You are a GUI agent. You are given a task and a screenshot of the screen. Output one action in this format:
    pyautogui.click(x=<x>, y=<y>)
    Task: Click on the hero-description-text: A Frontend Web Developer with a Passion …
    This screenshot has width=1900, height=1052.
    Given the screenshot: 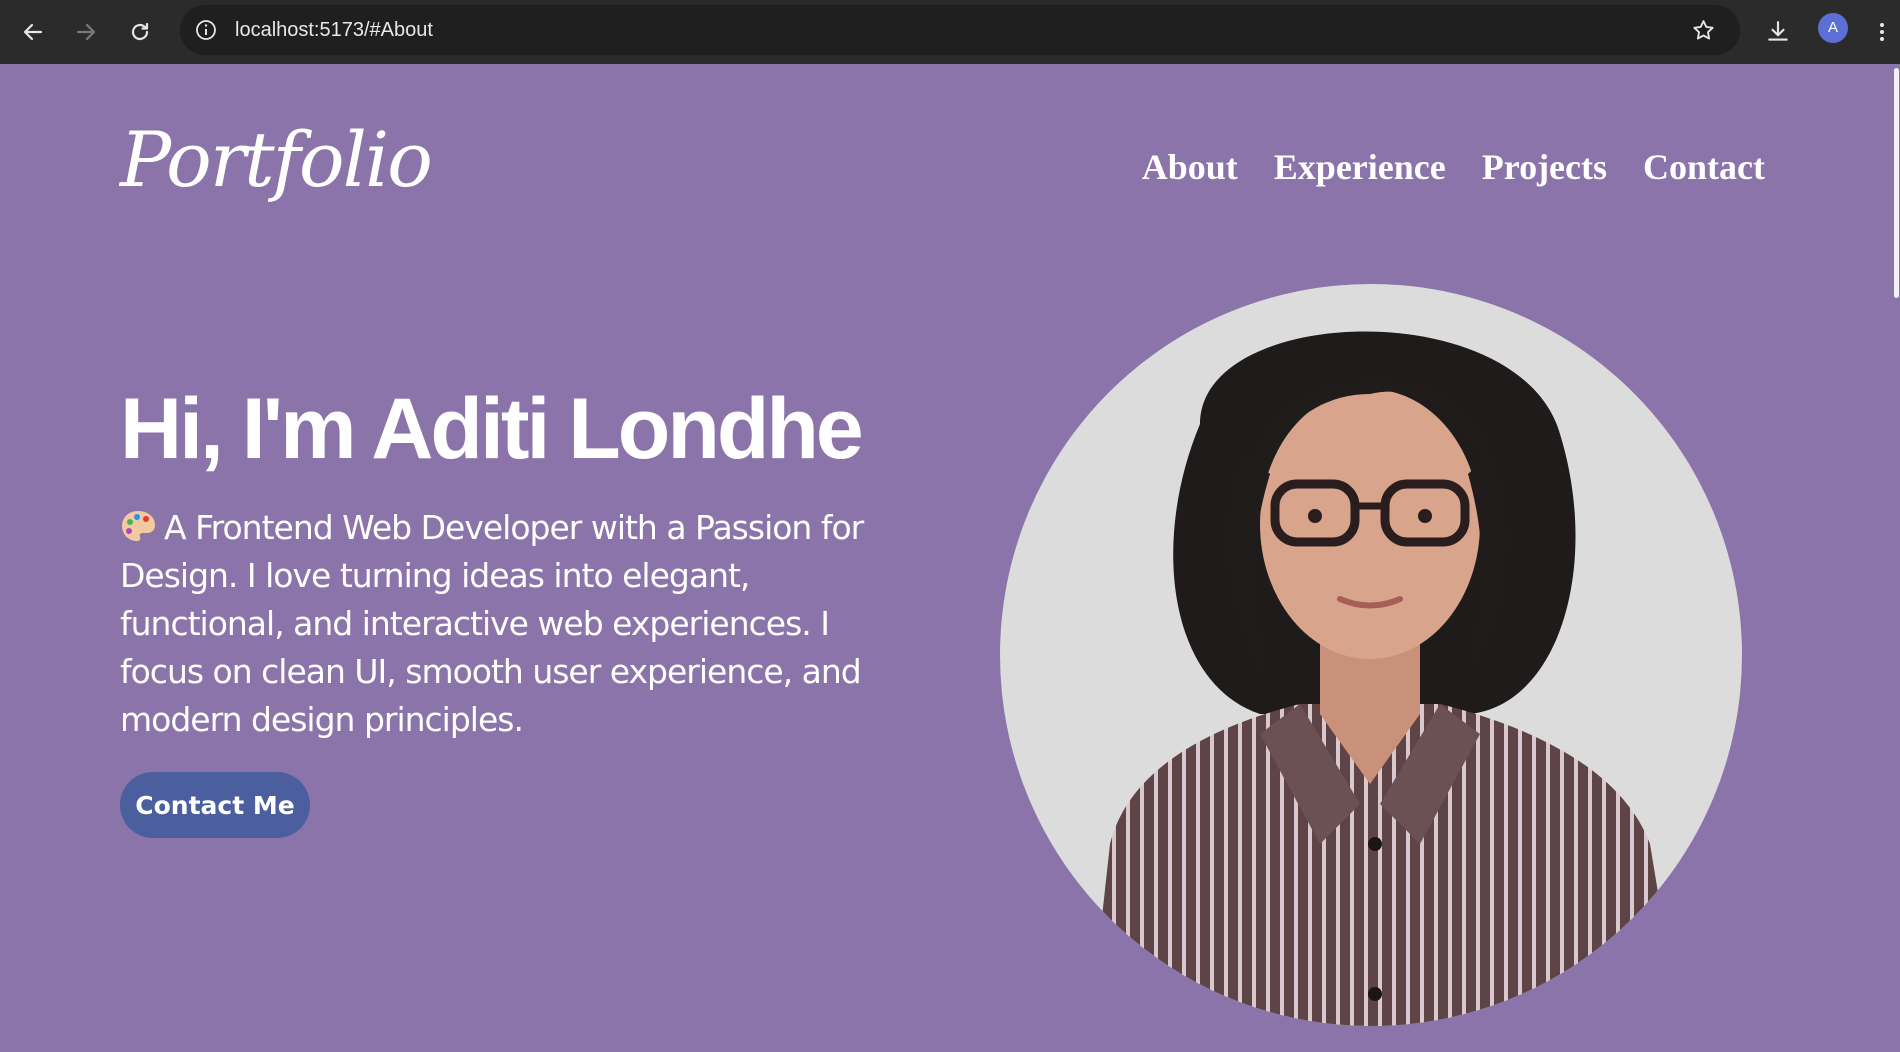 What is the action you would take?
    pyautogui.click(x=492, y=623)
    